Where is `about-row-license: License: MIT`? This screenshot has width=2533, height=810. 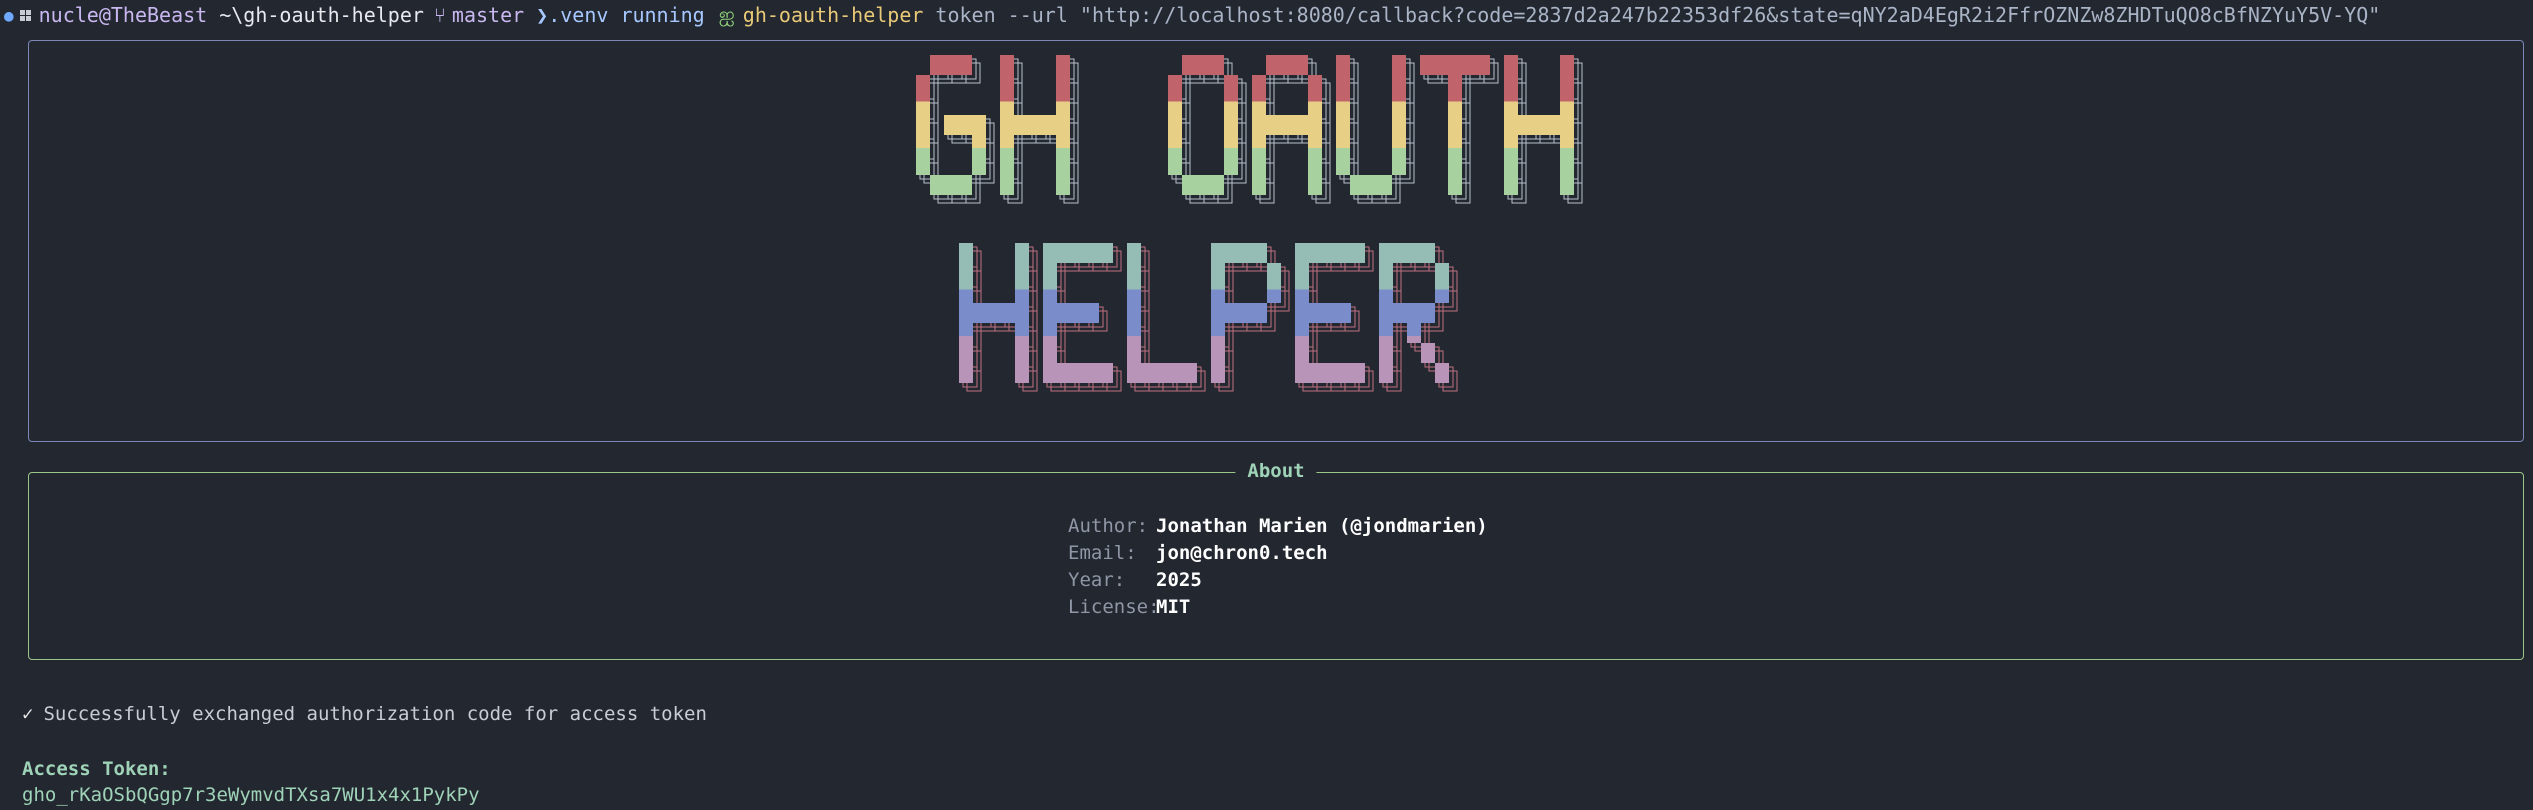 about-row-license: License: MIT is located at coordinates (1278, 607).